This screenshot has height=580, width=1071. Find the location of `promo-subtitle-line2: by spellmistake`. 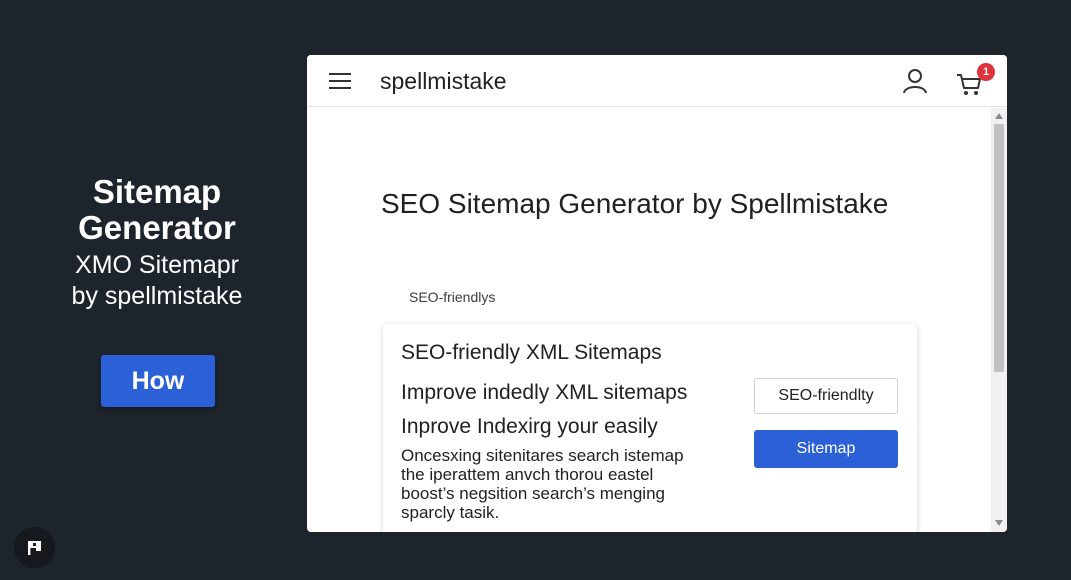

promo-subtitle-line2: by spellmistake is located at coordinates (157, 296).